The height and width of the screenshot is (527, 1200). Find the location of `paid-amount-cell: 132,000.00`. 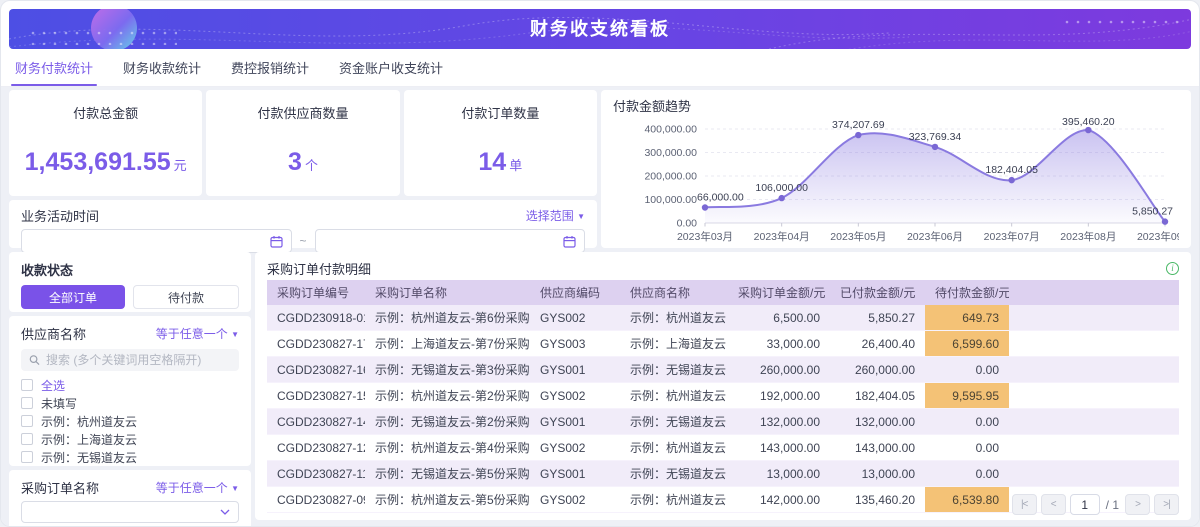

paid-amount-cell: 132,000.00 is located at coordinates (884, 421).